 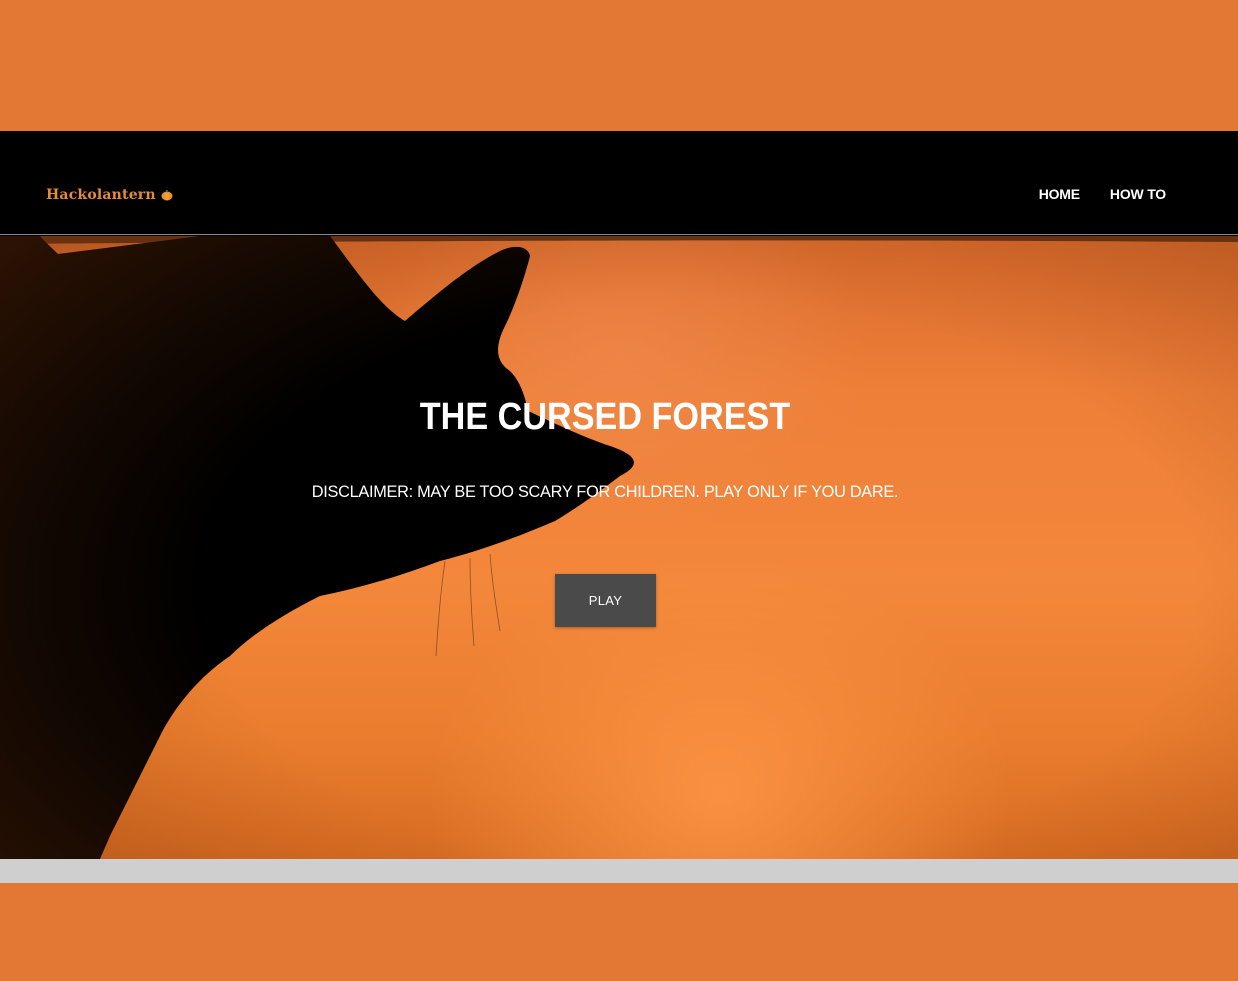 I want to click on brand-name: Hackolantern, so click(x=101, y=195).